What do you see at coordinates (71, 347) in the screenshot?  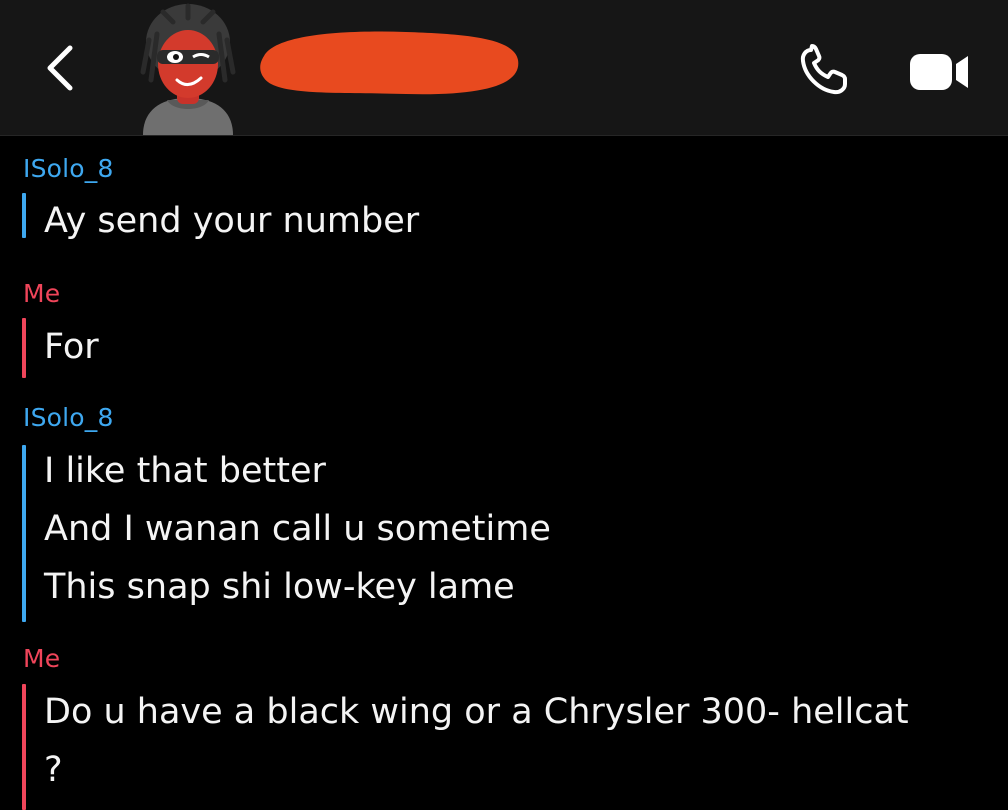 I see `message-text: For` at bounding box center [71, 347].